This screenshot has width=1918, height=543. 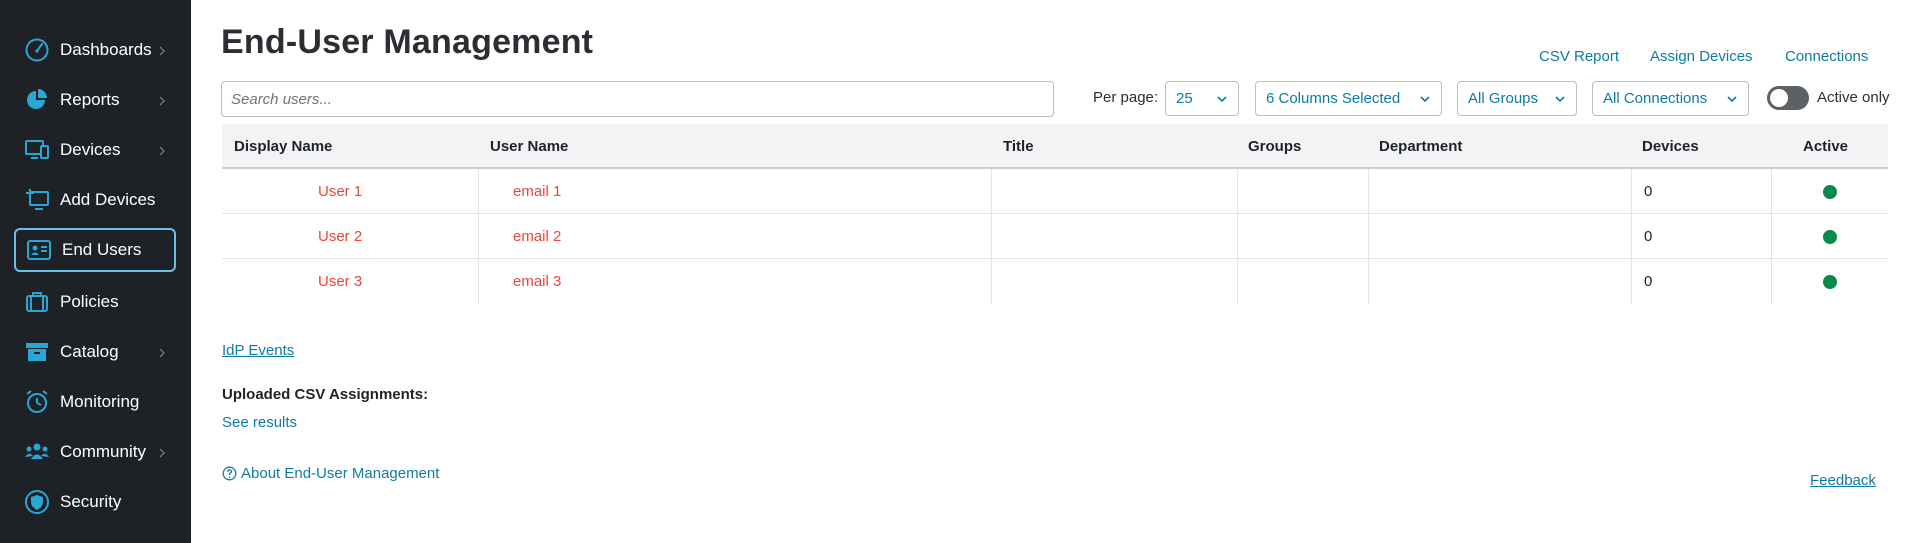 I want to click on shield-icon, so click(x=37, y=502).